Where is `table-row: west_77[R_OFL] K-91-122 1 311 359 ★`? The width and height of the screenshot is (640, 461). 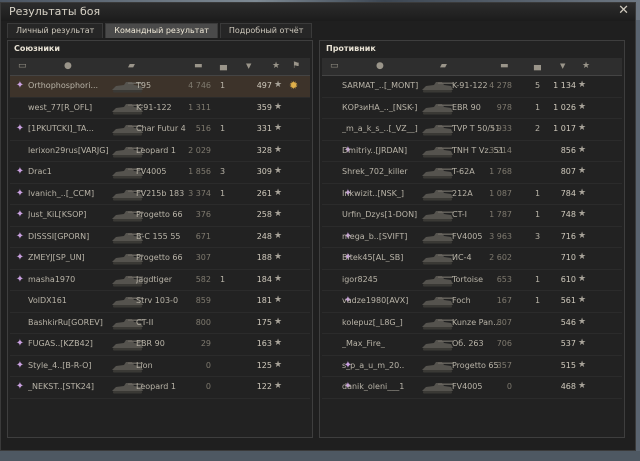 table-row: west_77[R_OFL] K-91-122 1 311 359 ★ is located at coordinates (160, 108).